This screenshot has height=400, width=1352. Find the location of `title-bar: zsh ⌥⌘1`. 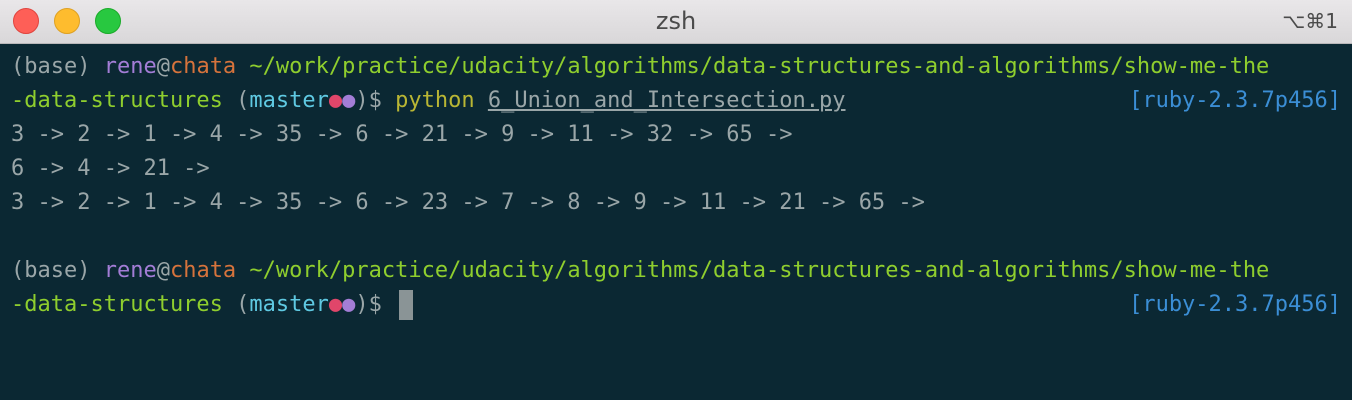

title-bar: zsh ⌥⌘1 is located at coordinates (676, 22).